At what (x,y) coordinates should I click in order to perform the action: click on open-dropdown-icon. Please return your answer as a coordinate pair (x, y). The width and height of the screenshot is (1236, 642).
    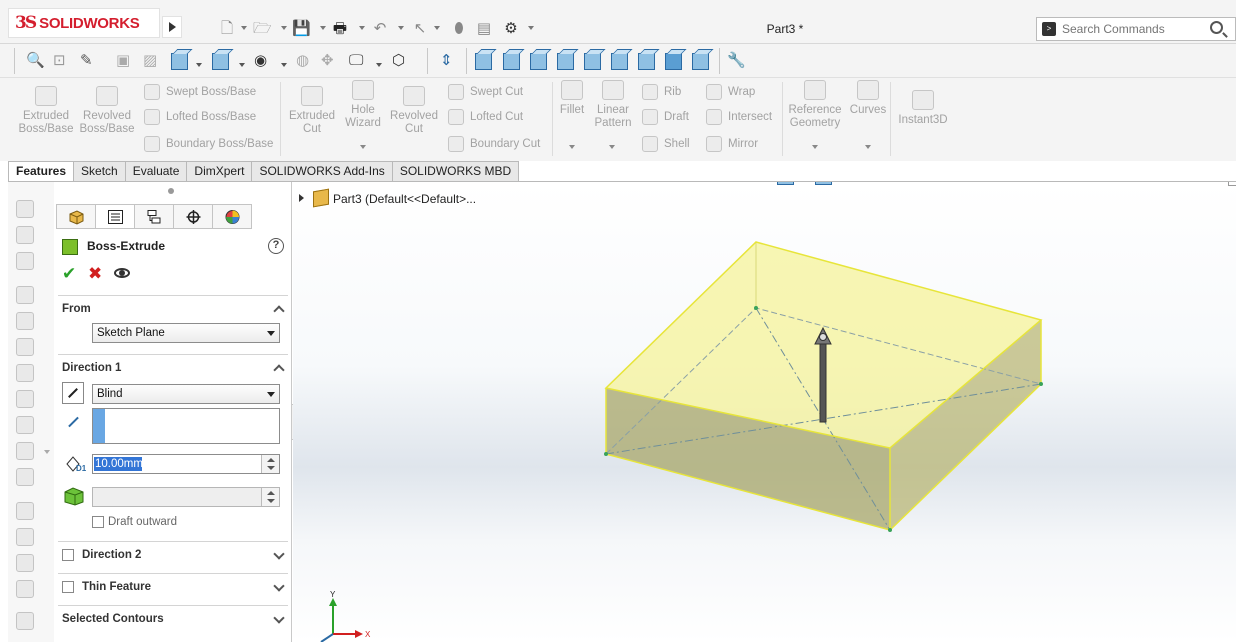
    Looking at the image, I should click on (284, 28).